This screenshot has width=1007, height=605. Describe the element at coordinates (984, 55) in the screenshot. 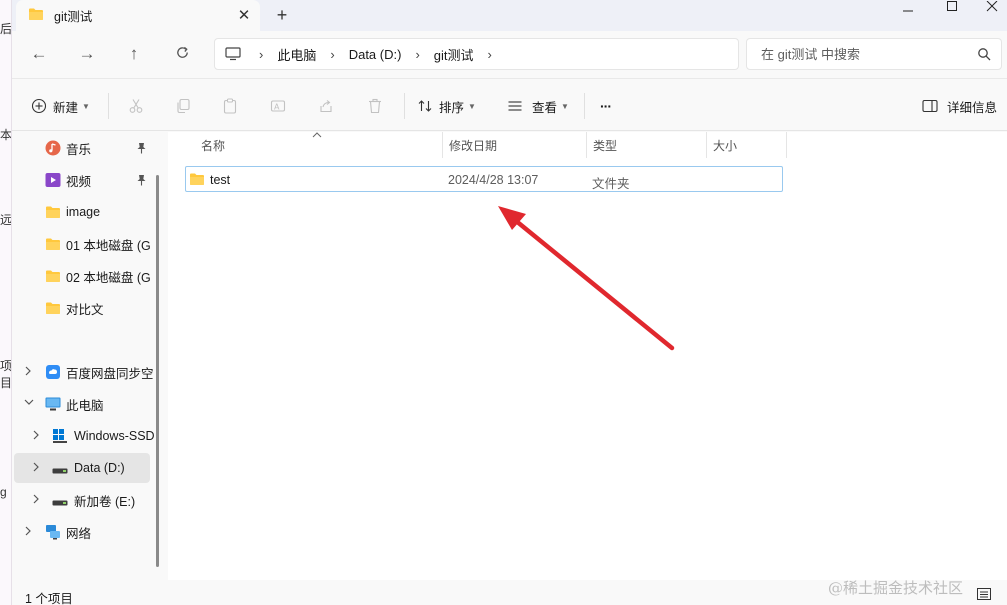

I see `search-icon` at that location.